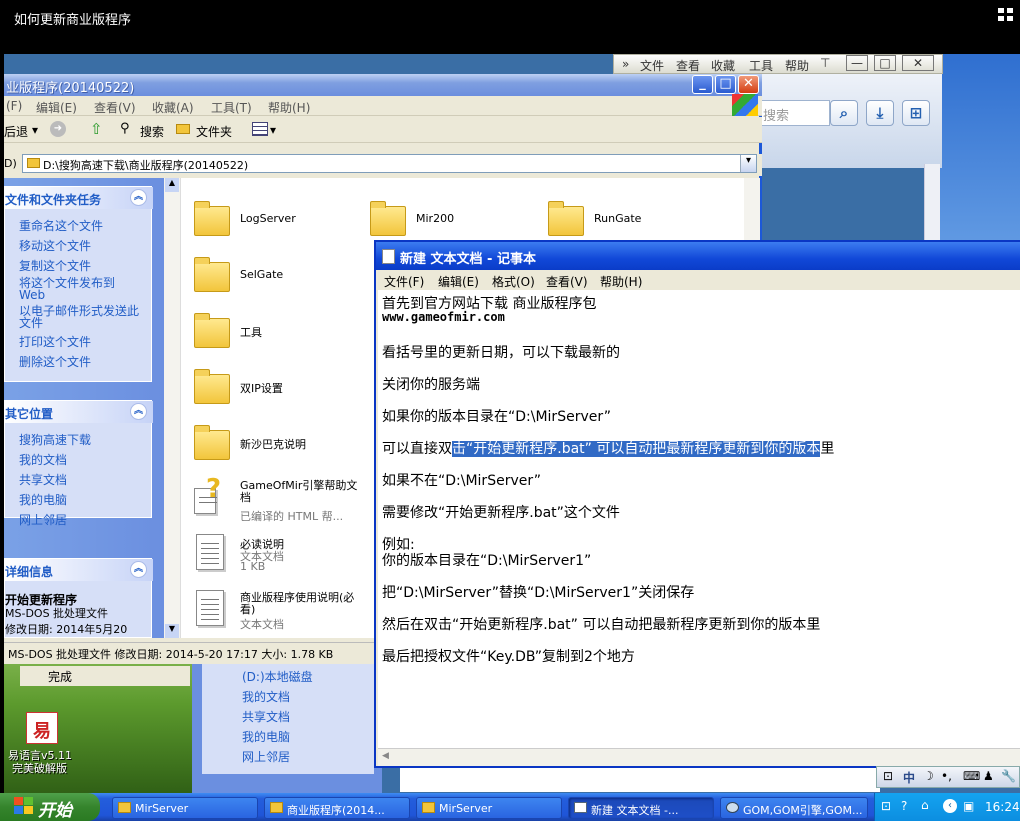 The image size is (1020, 821). I want to click on apps-grid-icon: ⊞, so click(916, 113).